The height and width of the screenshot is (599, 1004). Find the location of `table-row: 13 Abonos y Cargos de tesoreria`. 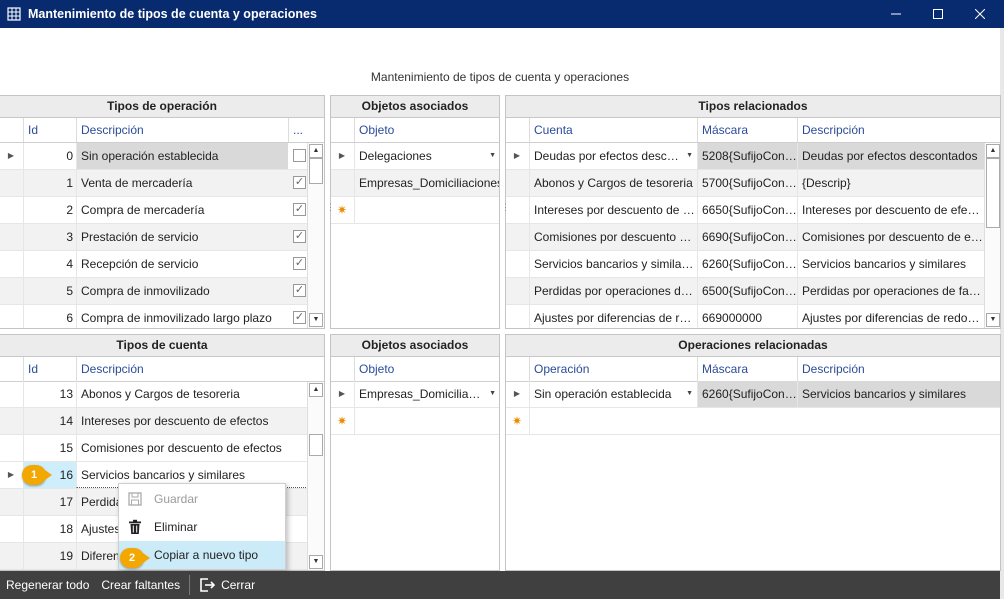

table-row: 13 Abonos y Cargos de tesoreria is located at coordinates (162, 394).